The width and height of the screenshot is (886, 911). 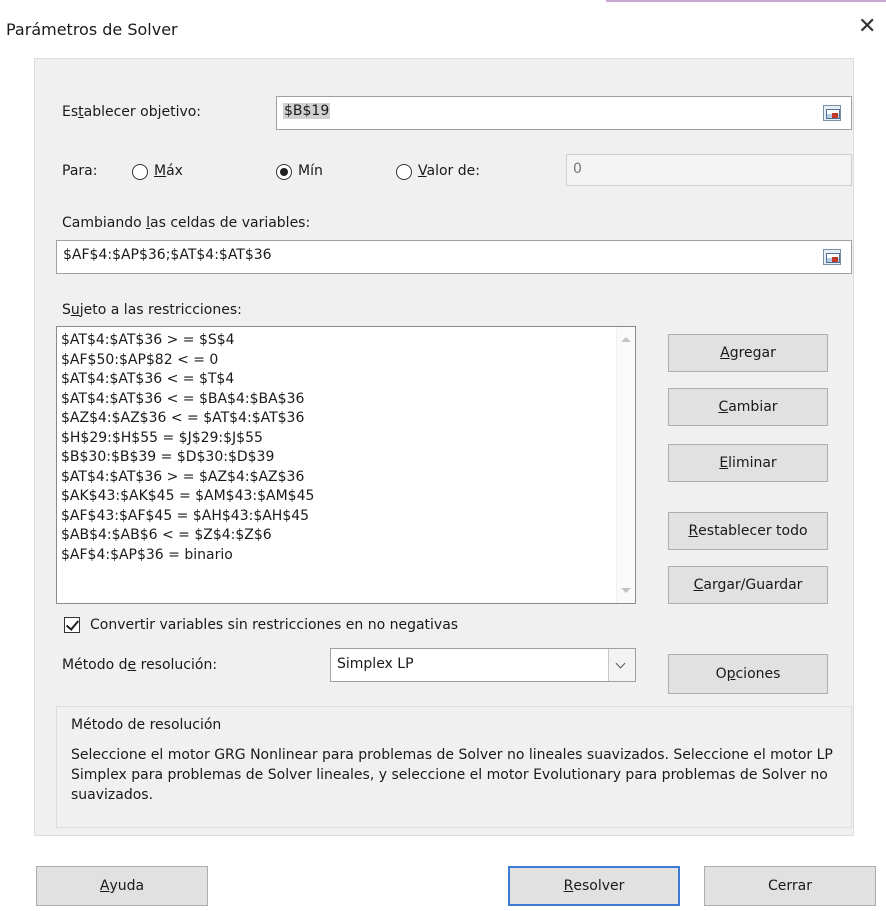 What do you see at coordinates (187, 458) in the screenshot?
I see `list-item: $B$30:$B$39 = $D$30:$D$39` at bounding box center [187, 458].